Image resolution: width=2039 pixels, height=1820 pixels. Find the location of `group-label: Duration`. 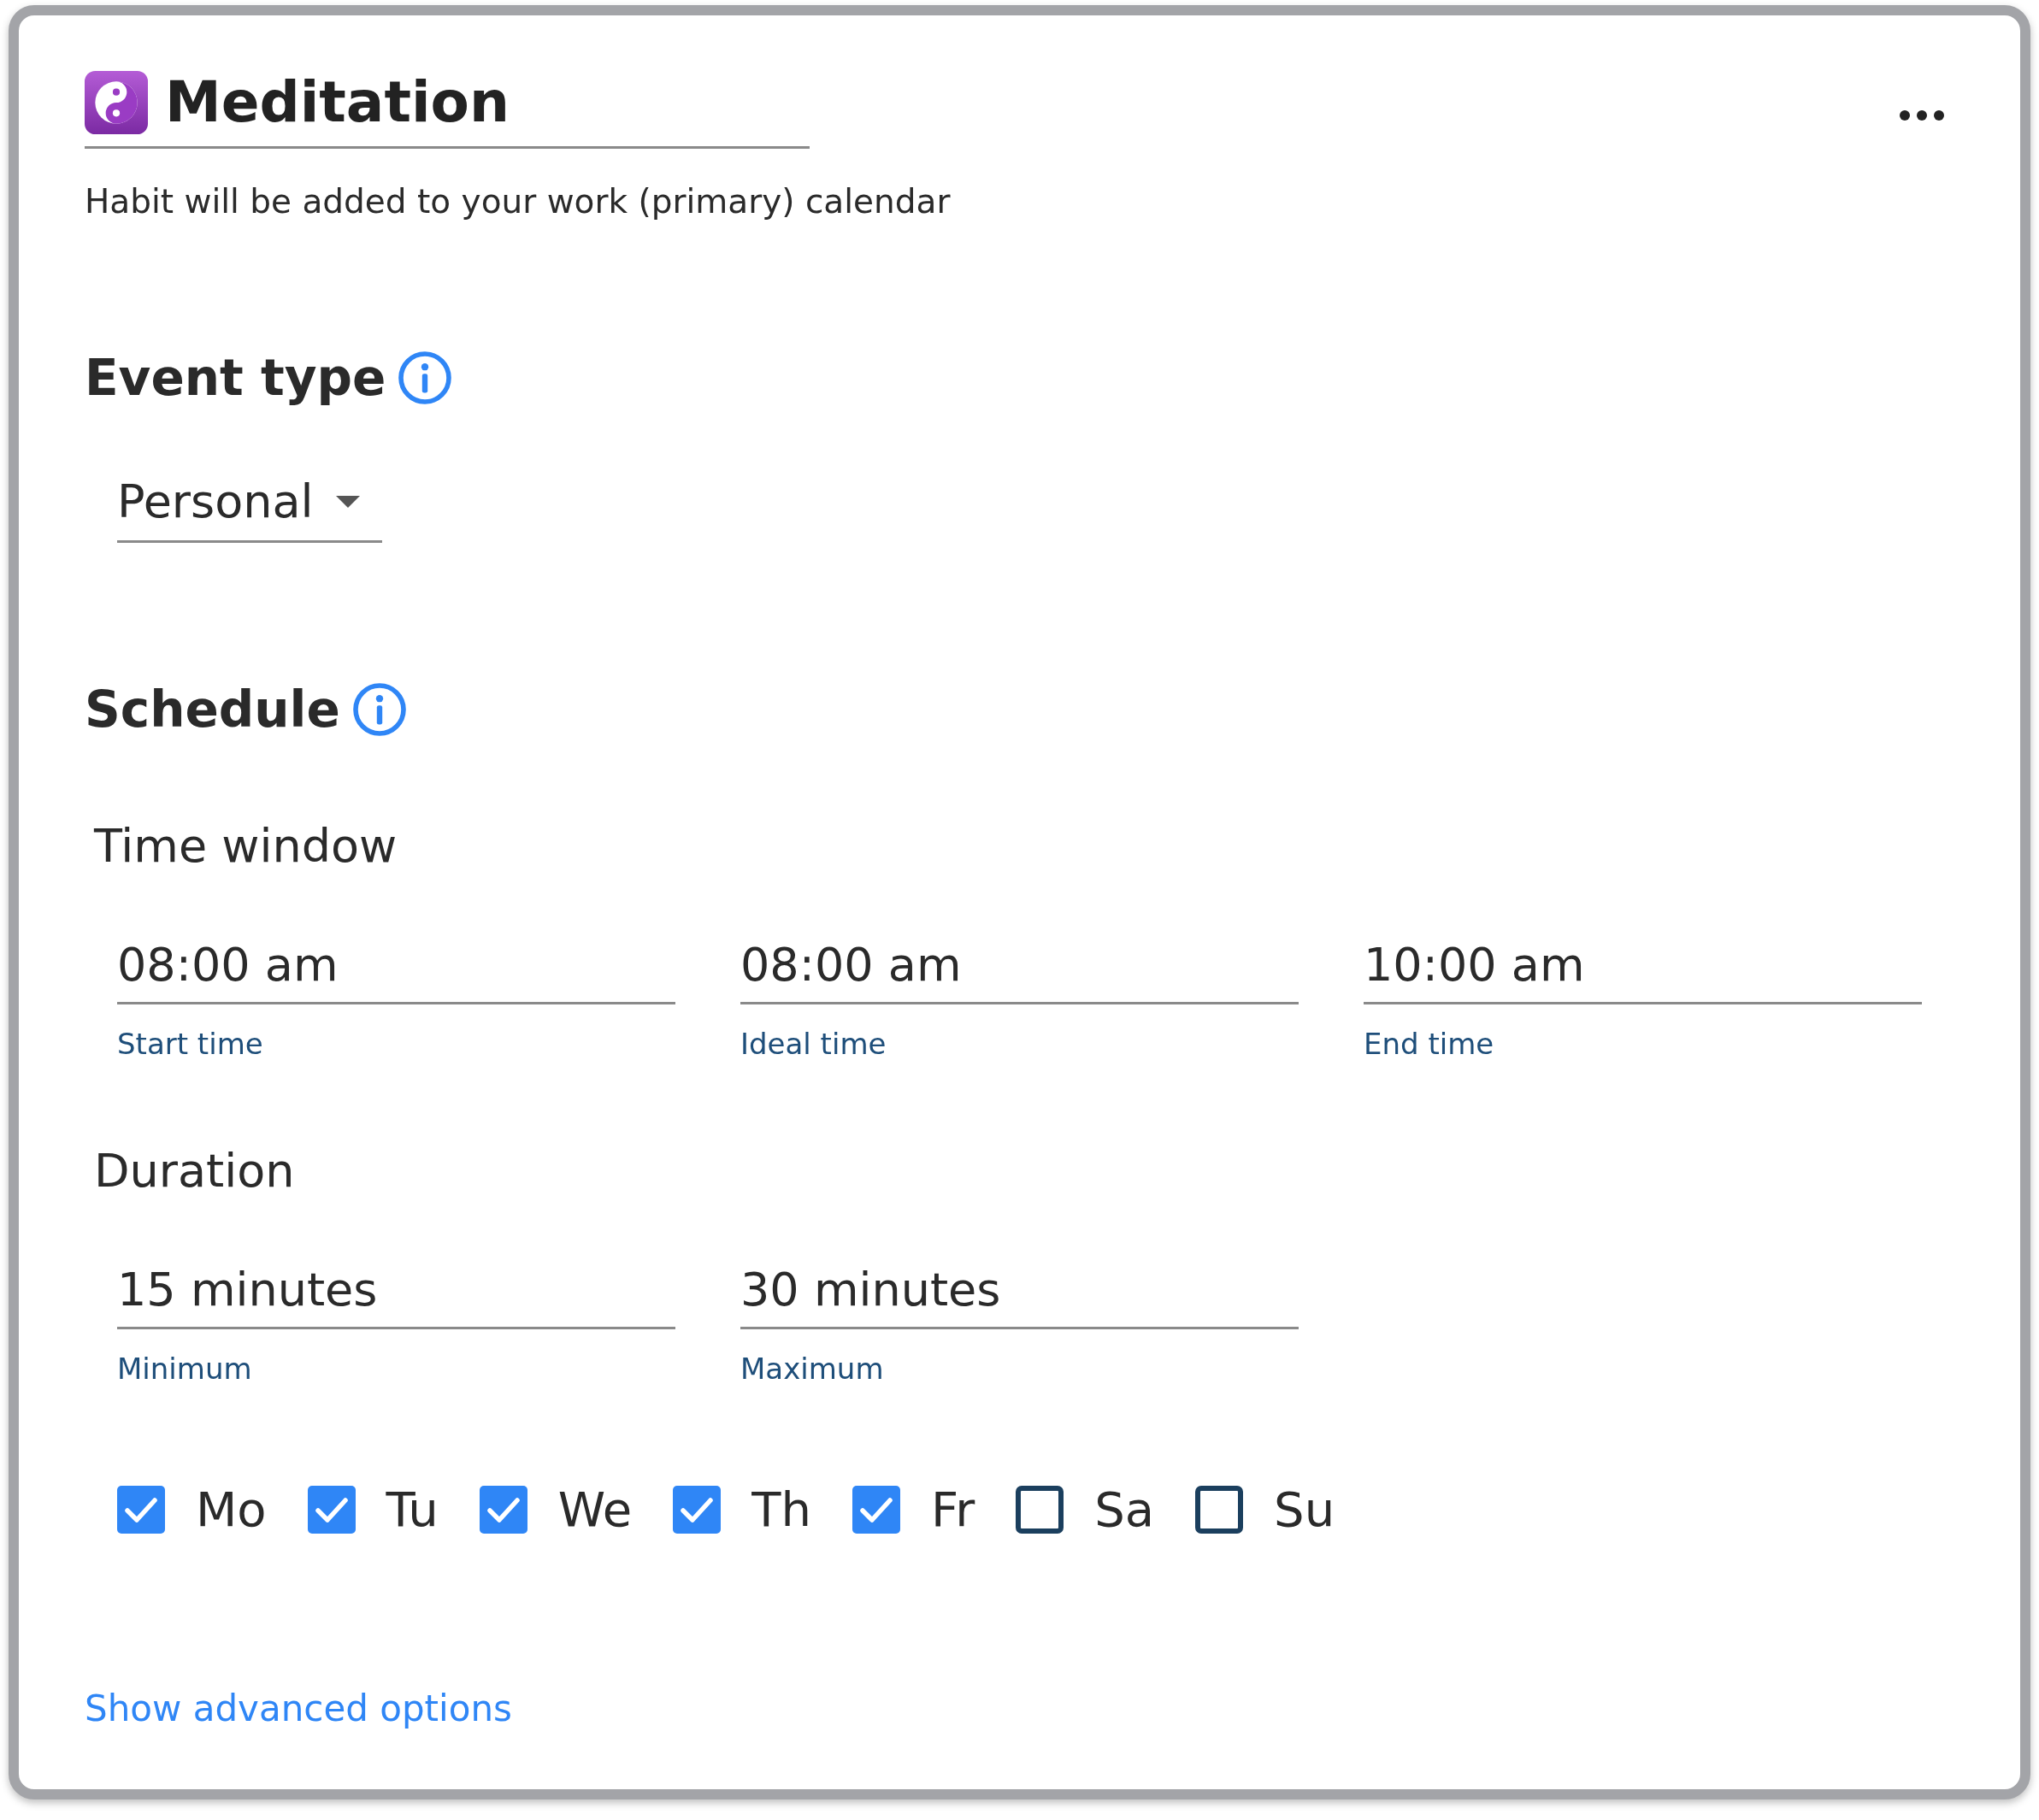

group-label: Duration is located at coordinates (194, 1172).